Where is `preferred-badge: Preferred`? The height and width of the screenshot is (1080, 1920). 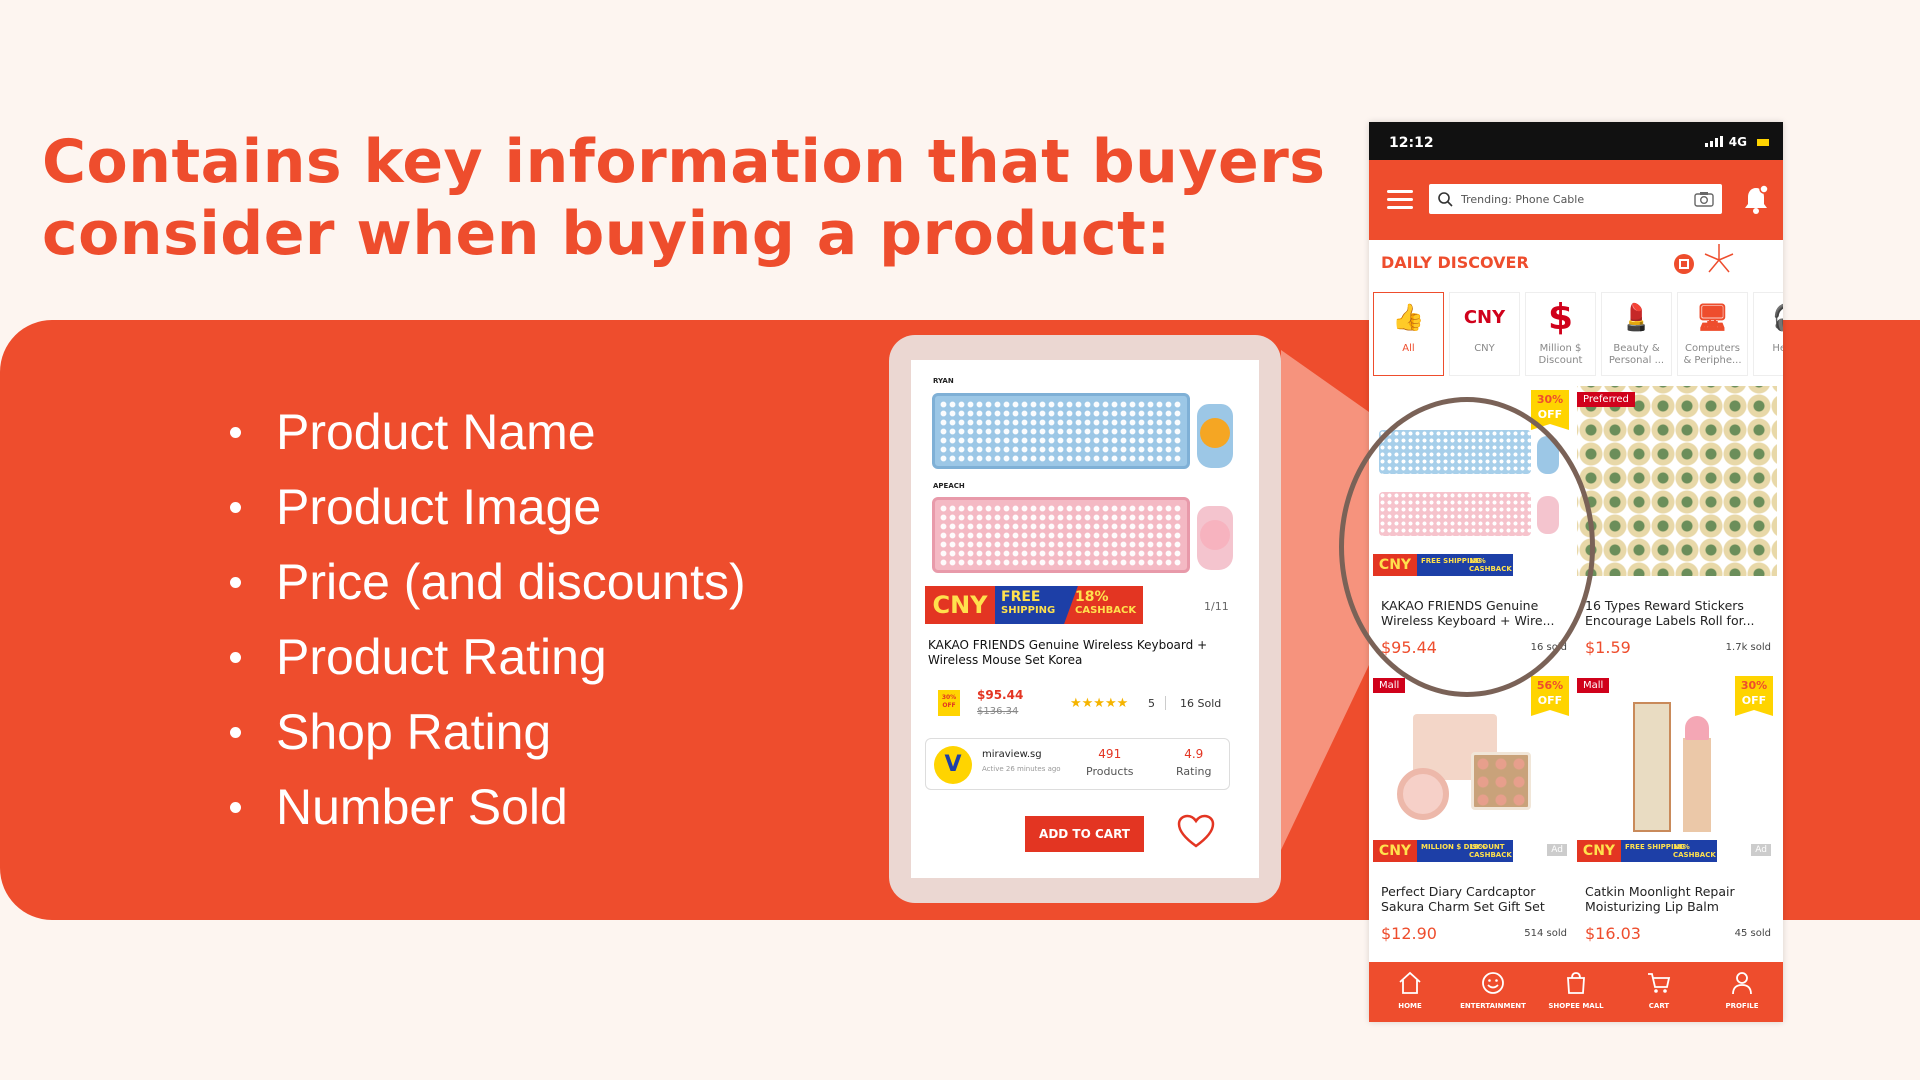
preferred-badge: Preferred is located at coordinates (1606, 399).